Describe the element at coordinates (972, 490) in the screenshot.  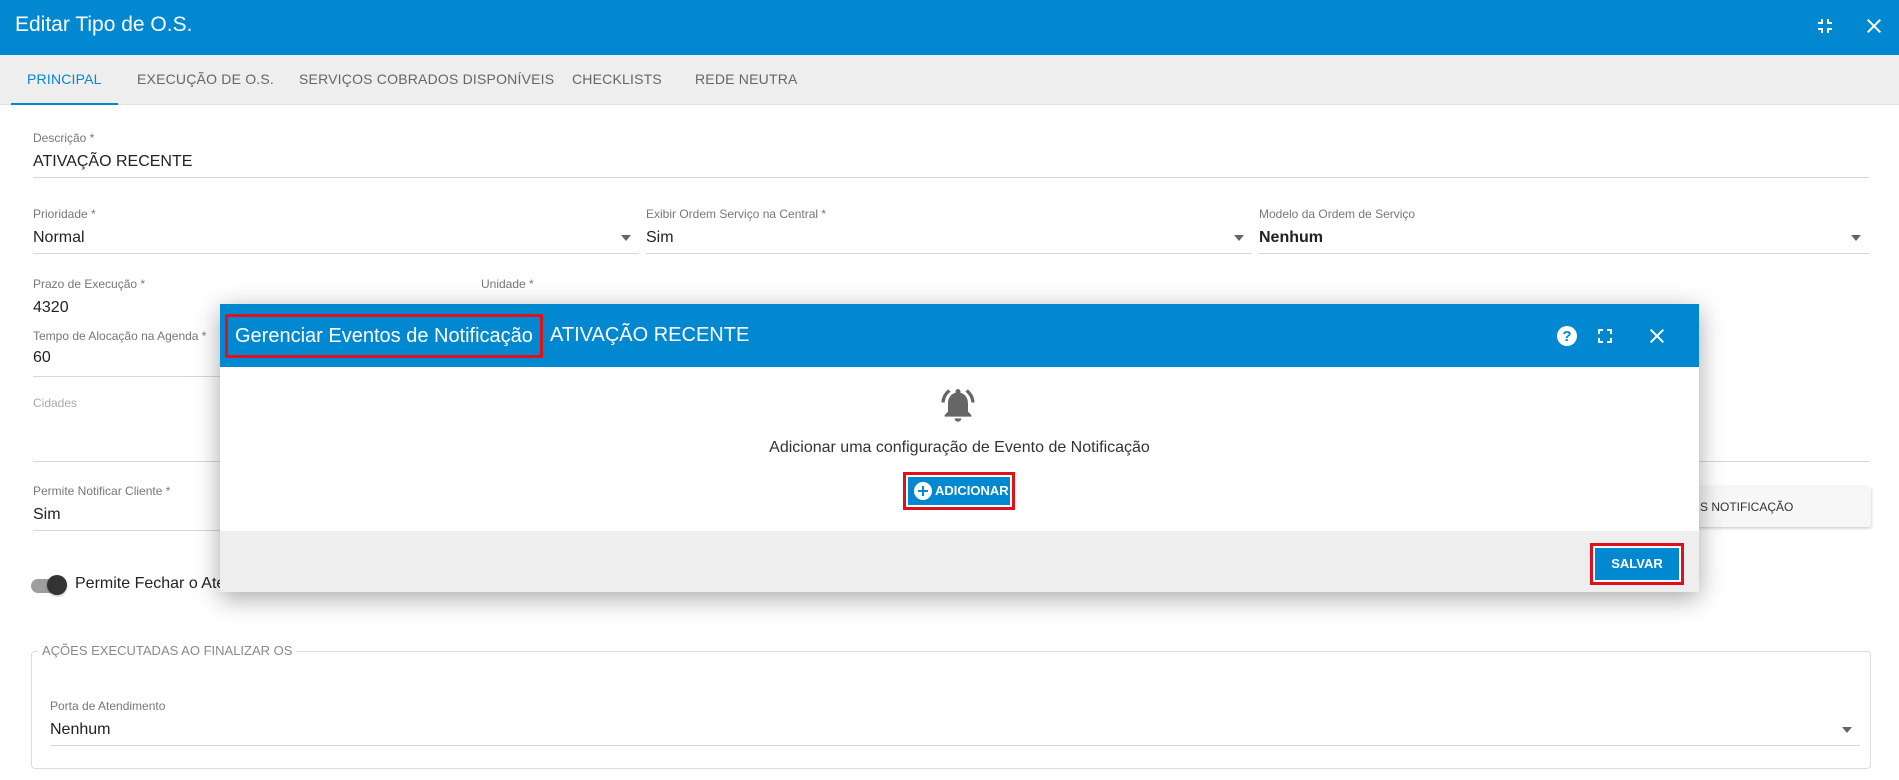
I see `add-button-label: ADICIONAR` at that location.